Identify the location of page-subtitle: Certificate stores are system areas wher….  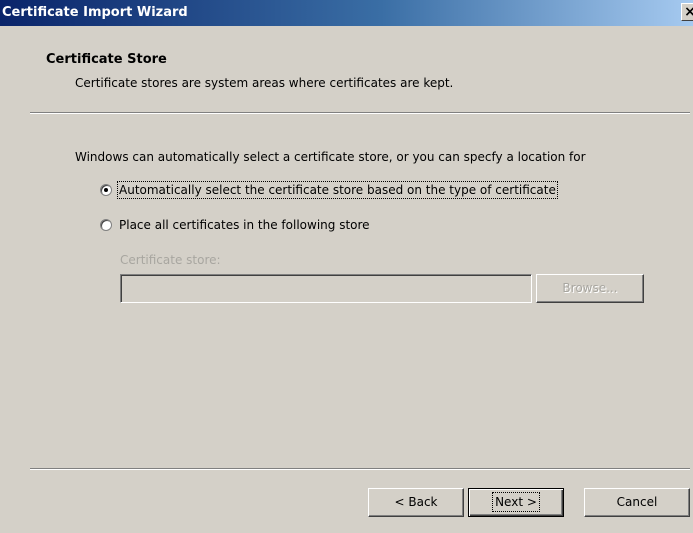
(264, 83).